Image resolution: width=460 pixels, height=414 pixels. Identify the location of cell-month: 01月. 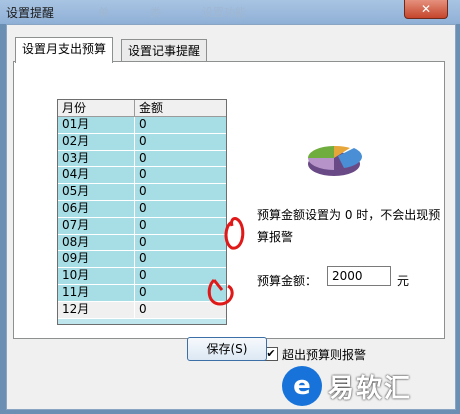
(96, 125).